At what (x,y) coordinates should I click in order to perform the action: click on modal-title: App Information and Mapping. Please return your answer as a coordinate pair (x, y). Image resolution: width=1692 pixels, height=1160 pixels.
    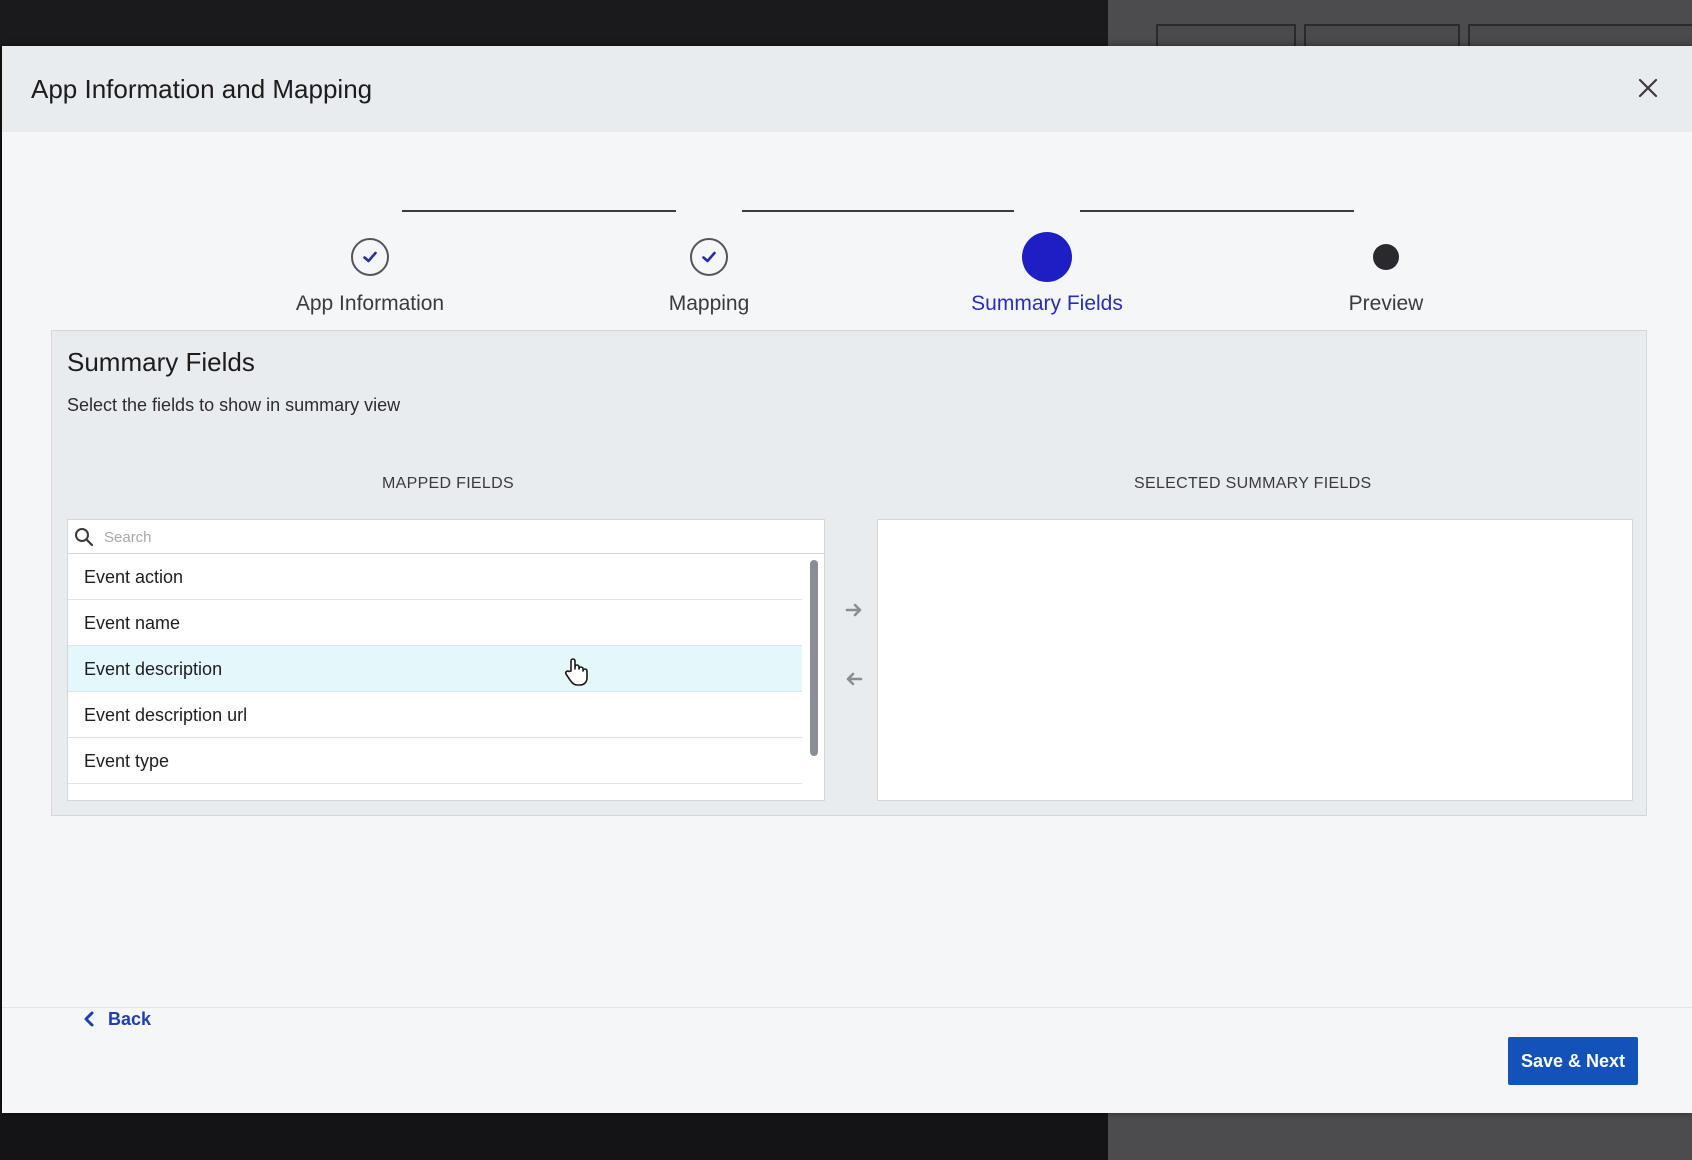
    Looking at the image, I should click on (202, 89).